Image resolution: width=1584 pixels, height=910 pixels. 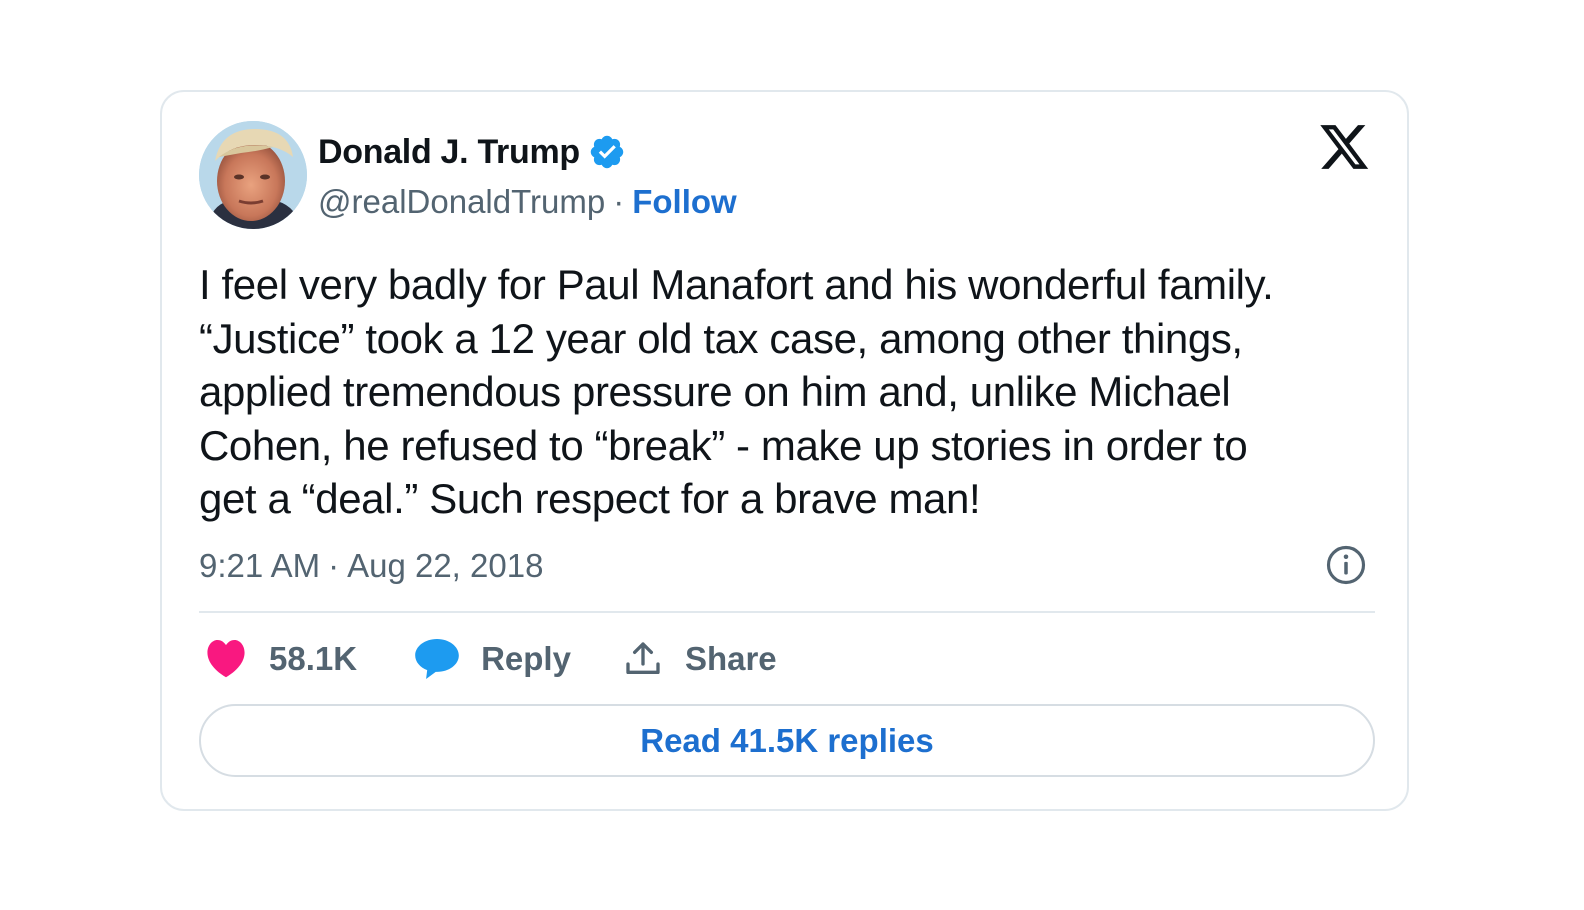 I want to click on tweet-actions: 58.1K Reply Share, so click(x=488, y=659).